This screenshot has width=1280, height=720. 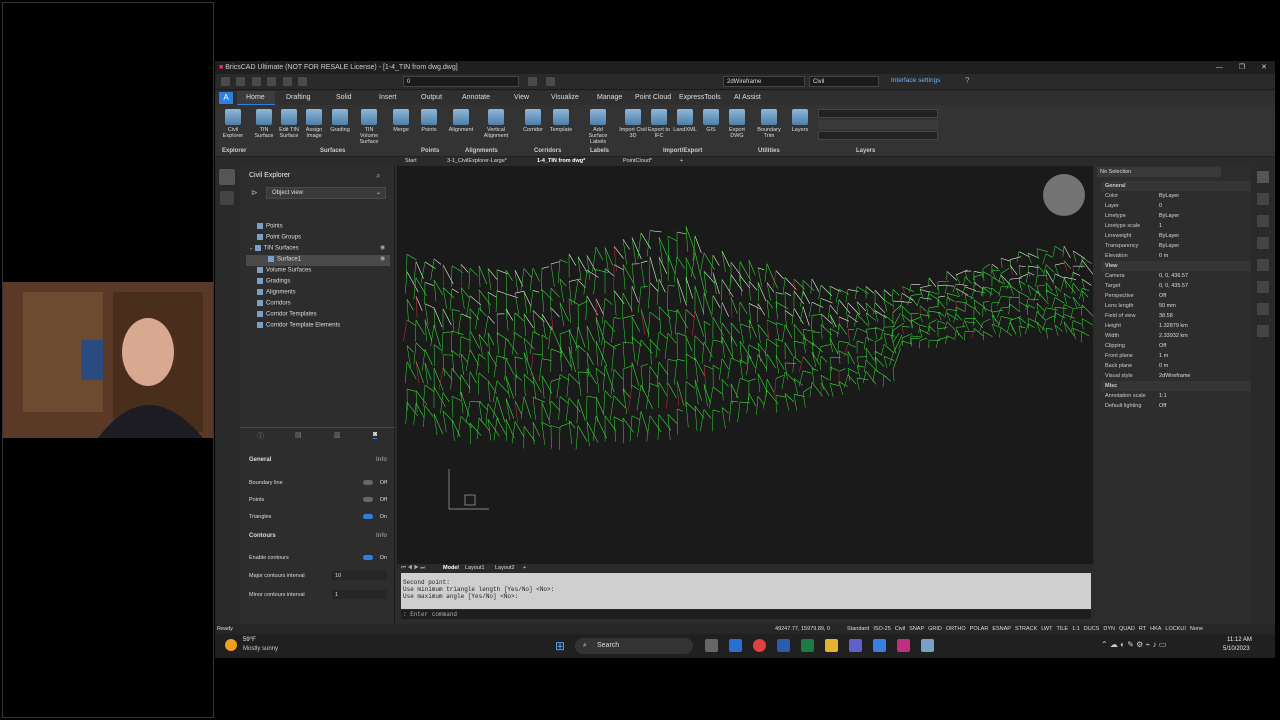 I want to click on layout-nav-icons: ⏮ ◀ ▶ ⏭, so click(x=413, y=568).